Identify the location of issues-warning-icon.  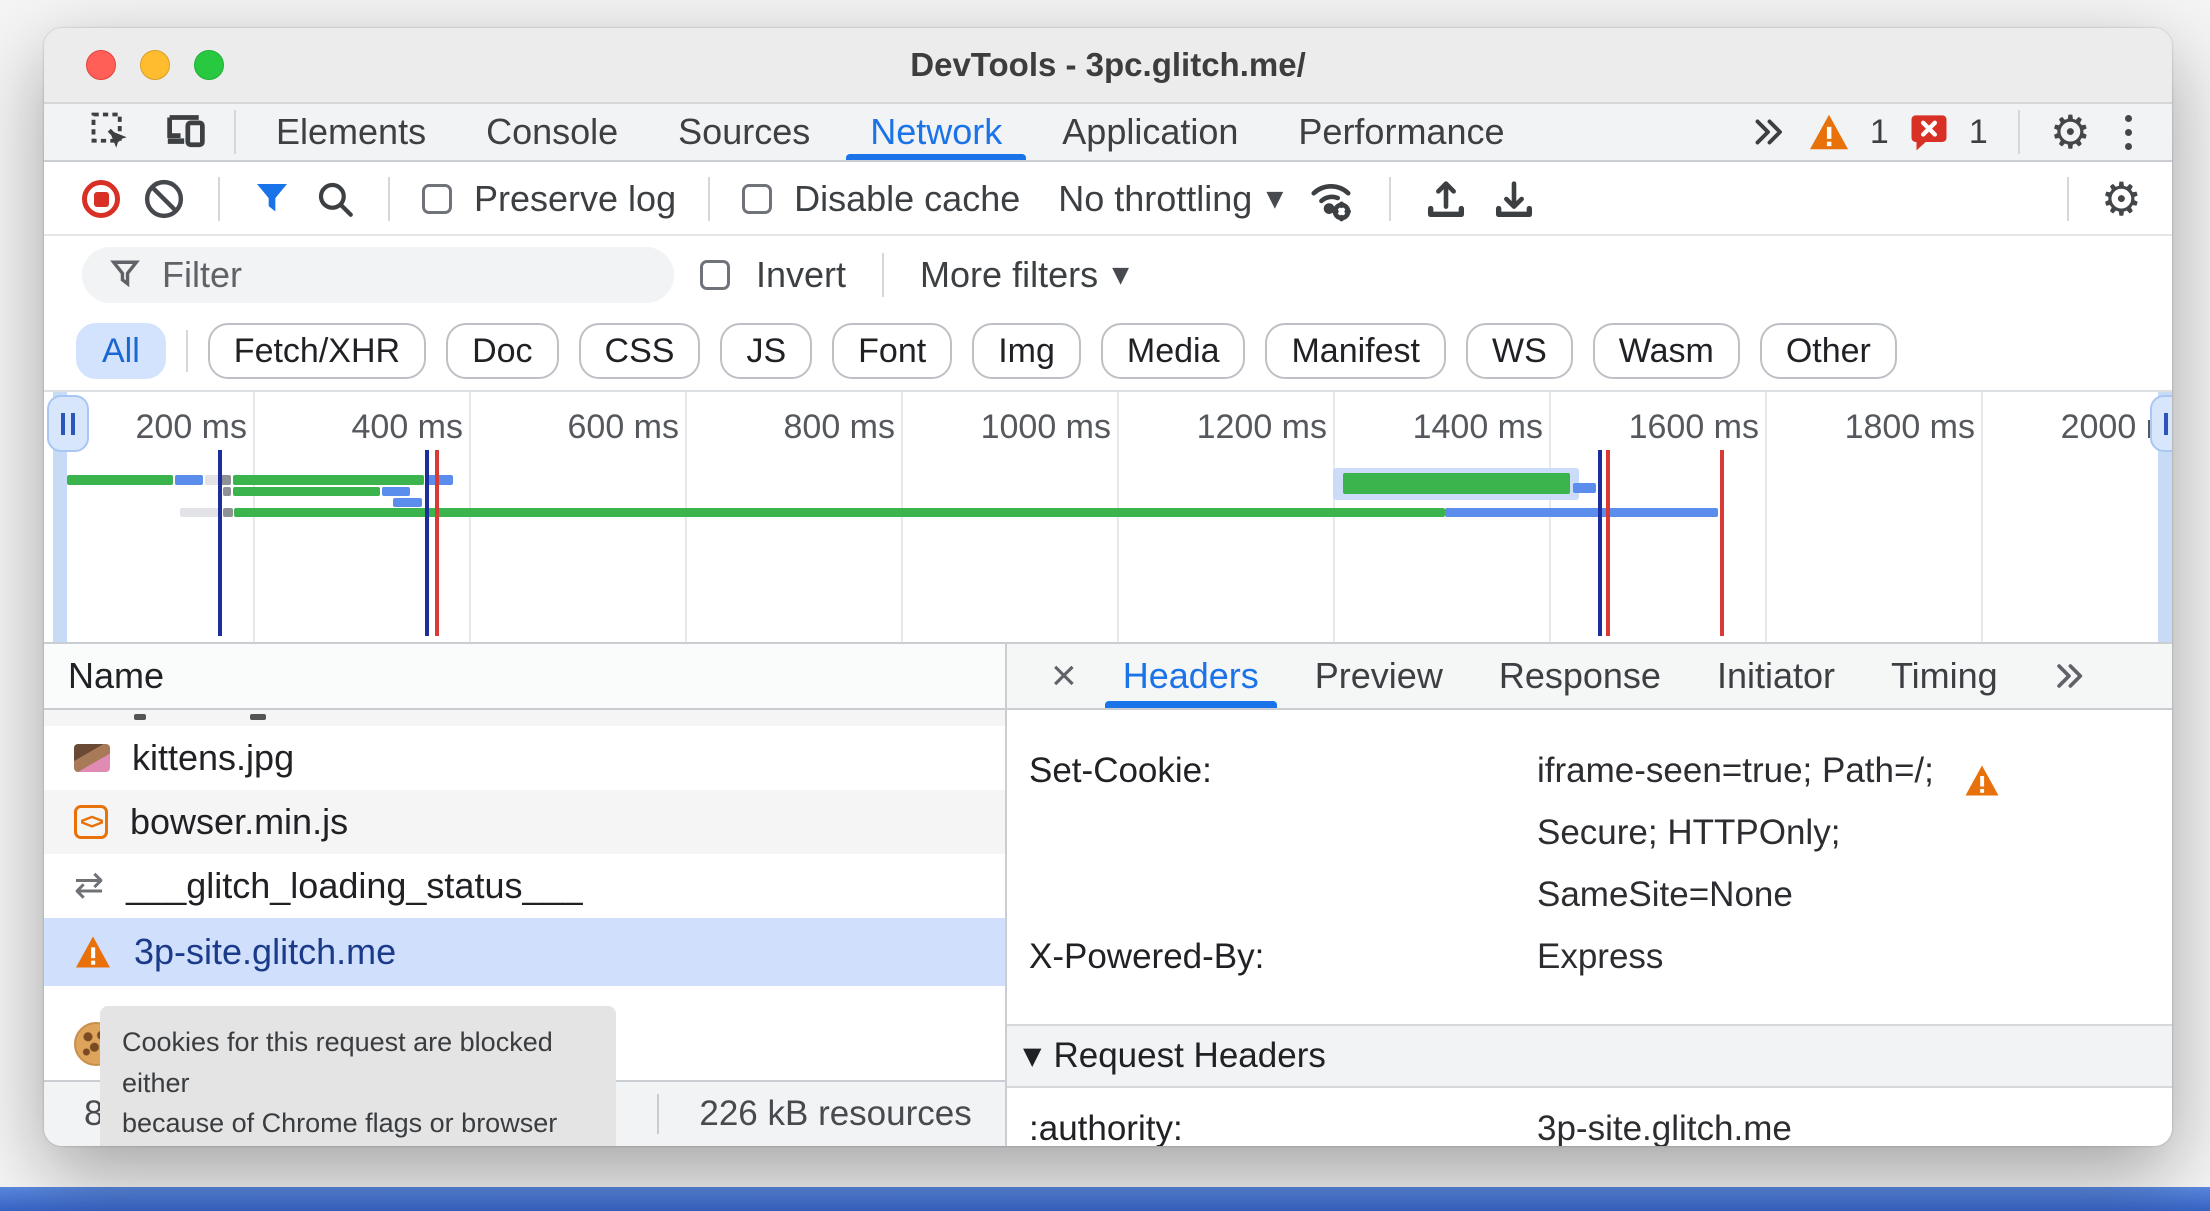
(1829, 132).